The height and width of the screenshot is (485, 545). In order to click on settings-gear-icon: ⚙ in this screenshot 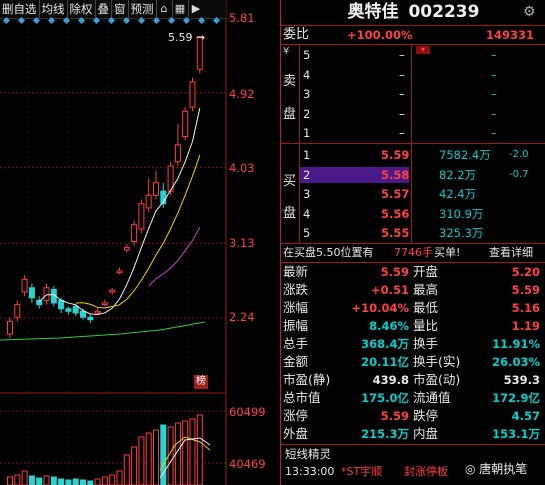, I will do `click(529, 12)`.